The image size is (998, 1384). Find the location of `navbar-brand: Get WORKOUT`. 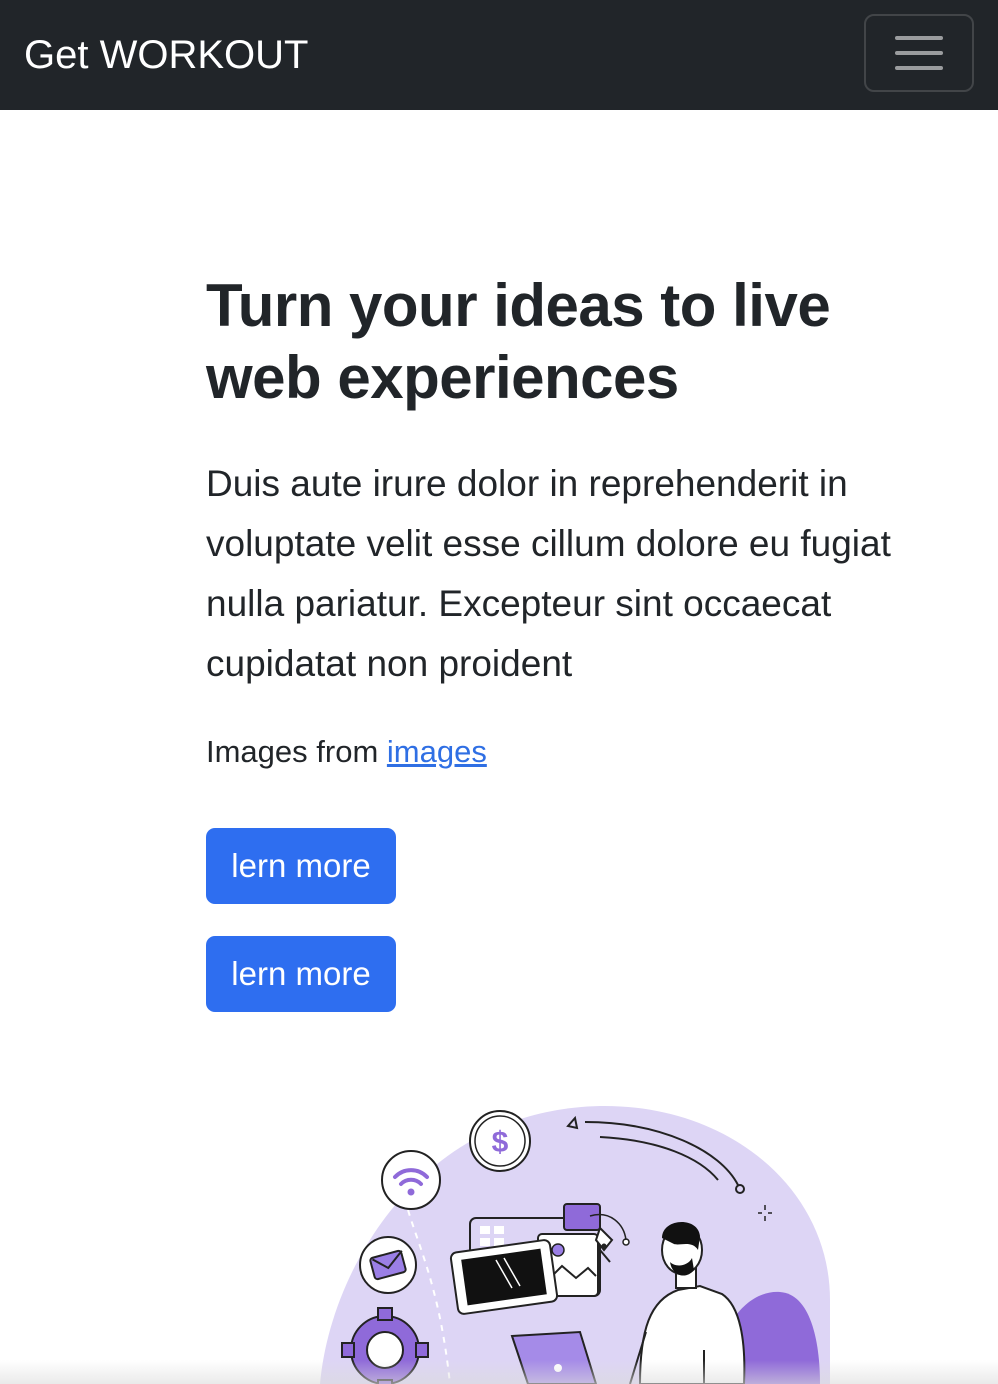

navbar-brand: Get WORKOUT is located at coordinates (166, 55).